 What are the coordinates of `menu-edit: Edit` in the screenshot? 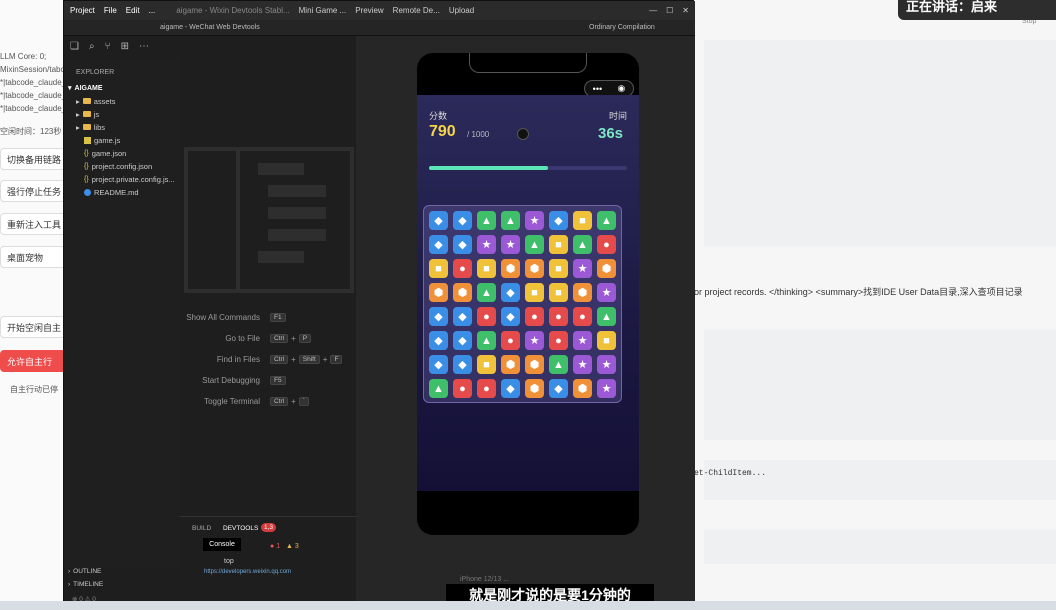 It's located at (133, 10).